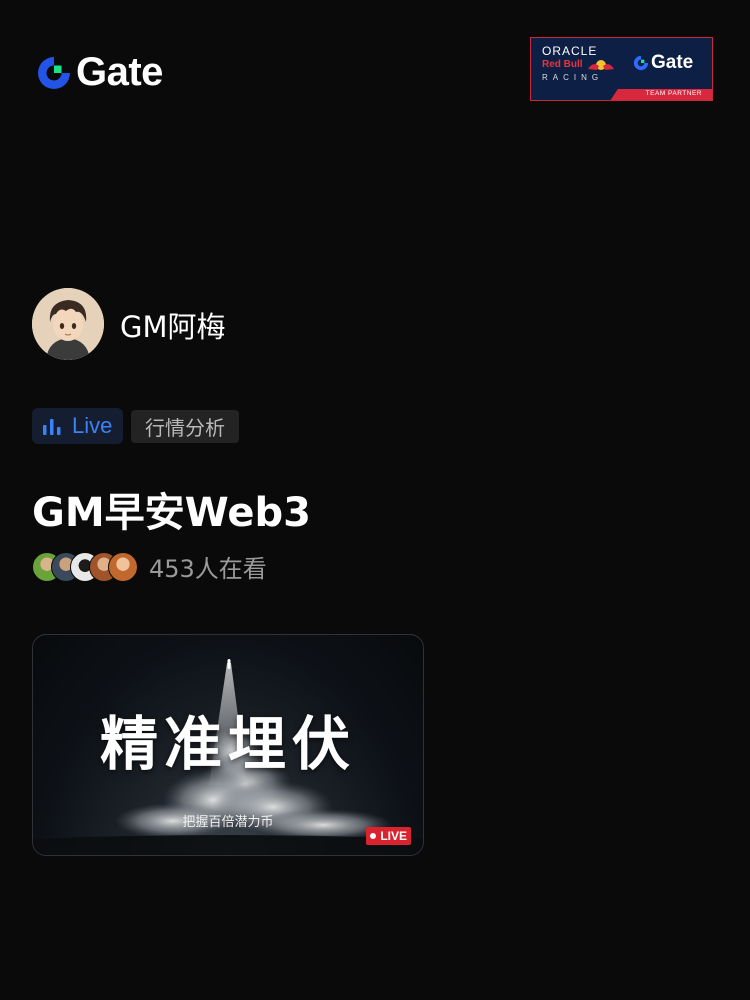 Image resolution: width=750 pixels, height=1000 pixels. Describe the element at coordinates (672, 62) in the screenshot. I see `partner-gate-text: Gate` at that location.